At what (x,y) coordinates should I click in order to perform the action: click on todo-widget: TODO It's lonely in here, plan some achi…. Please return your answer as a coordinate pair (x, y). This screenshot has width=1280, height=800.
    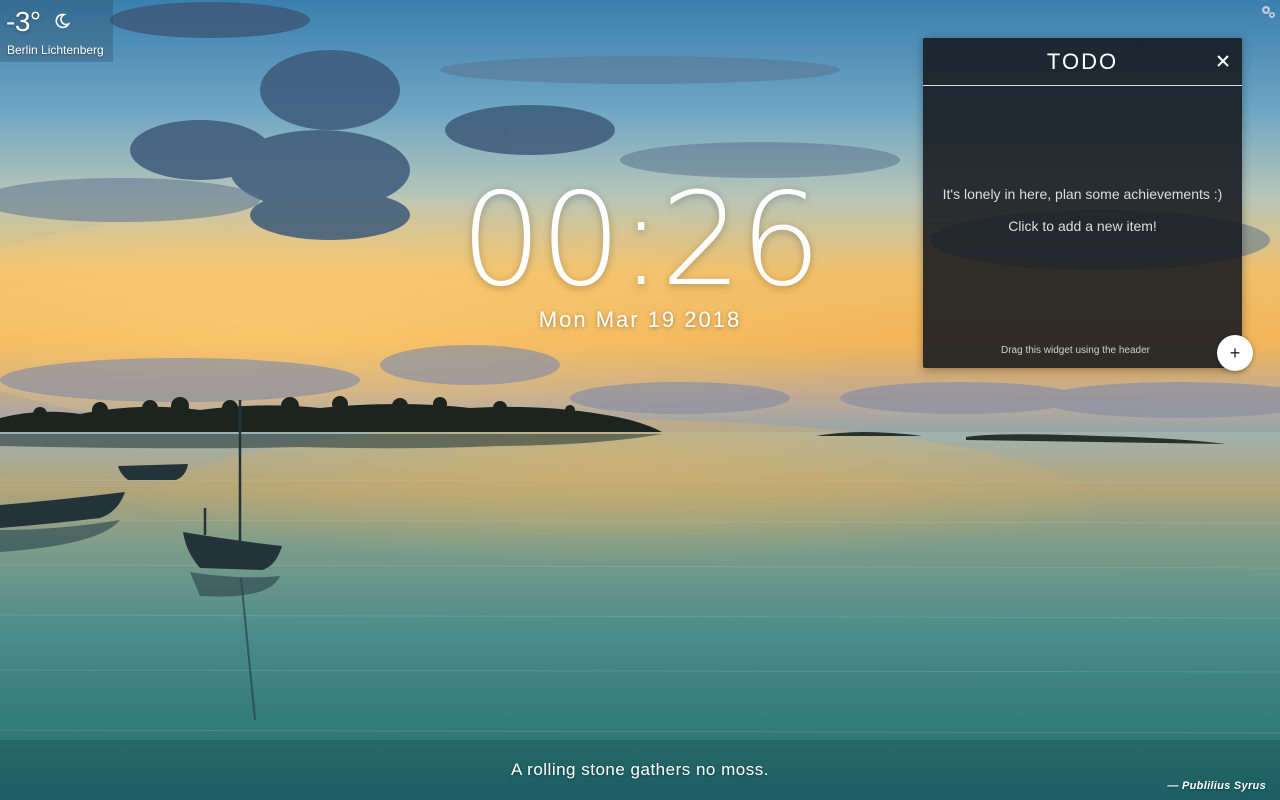
    Looking at the image, I should click on (1082, 203).